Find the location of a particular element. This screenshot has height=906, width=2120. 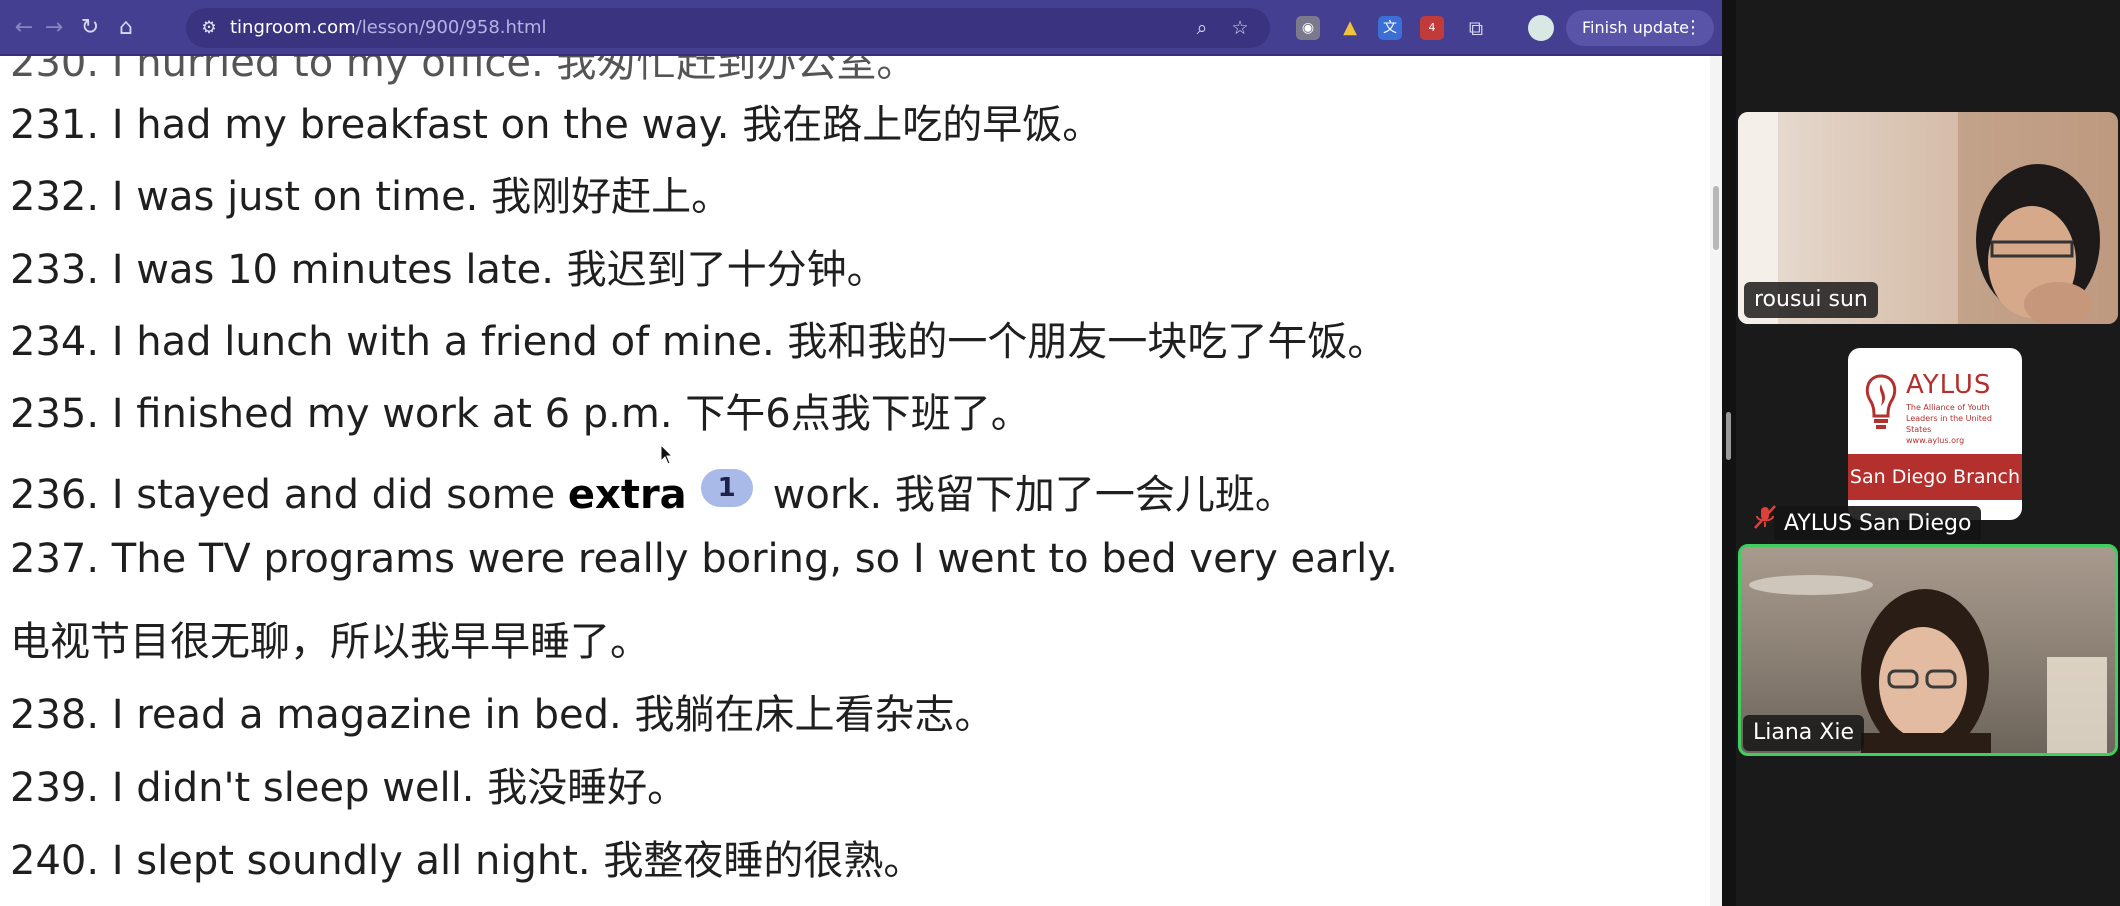

footnote-badge: 1 is located at coordinates (726, 488).